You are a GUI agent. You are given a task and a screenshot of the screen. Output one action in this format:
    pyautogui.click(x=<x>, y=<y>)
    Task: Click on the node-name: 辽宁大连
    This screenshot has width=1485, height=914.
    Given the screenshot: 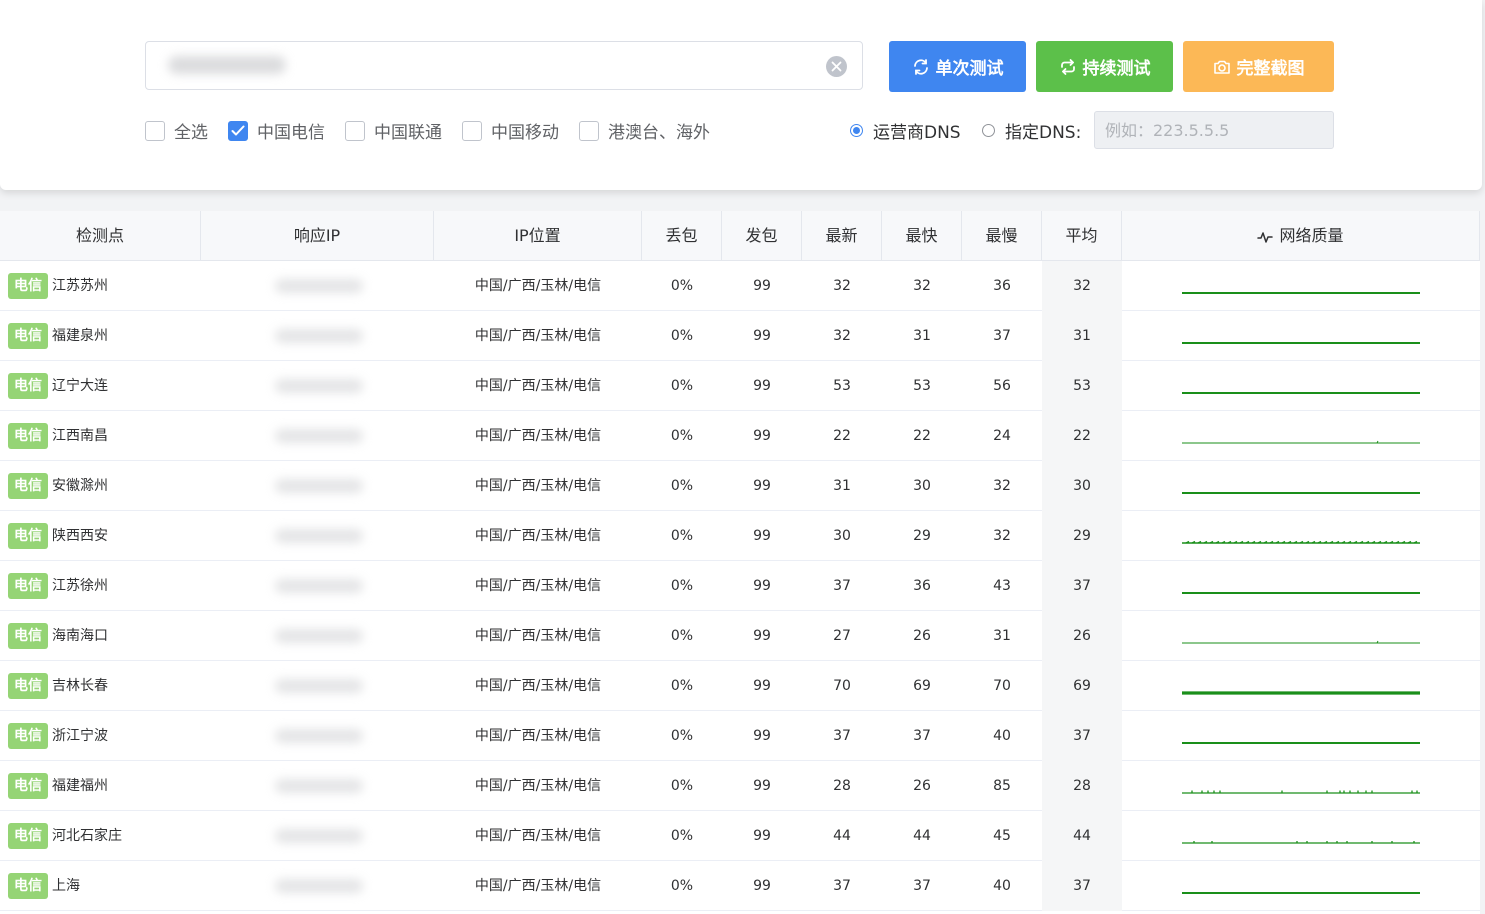 What is the action you would take?
    pyautogui.click(x=80, y=386)
    